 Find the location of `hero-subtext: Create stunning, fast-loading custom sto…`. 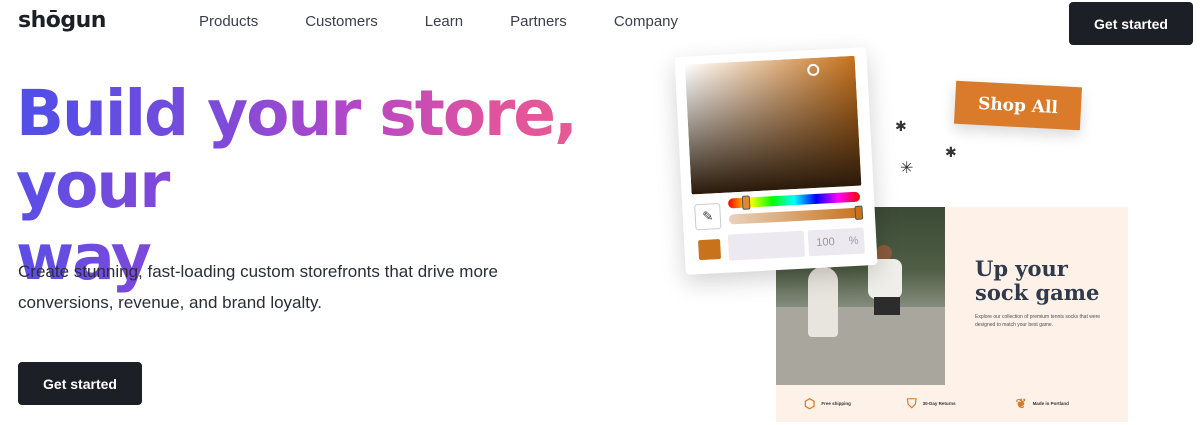

hero-subtext: Create stunning, fast-loading custom sto… is located at coordinates (258, 287).